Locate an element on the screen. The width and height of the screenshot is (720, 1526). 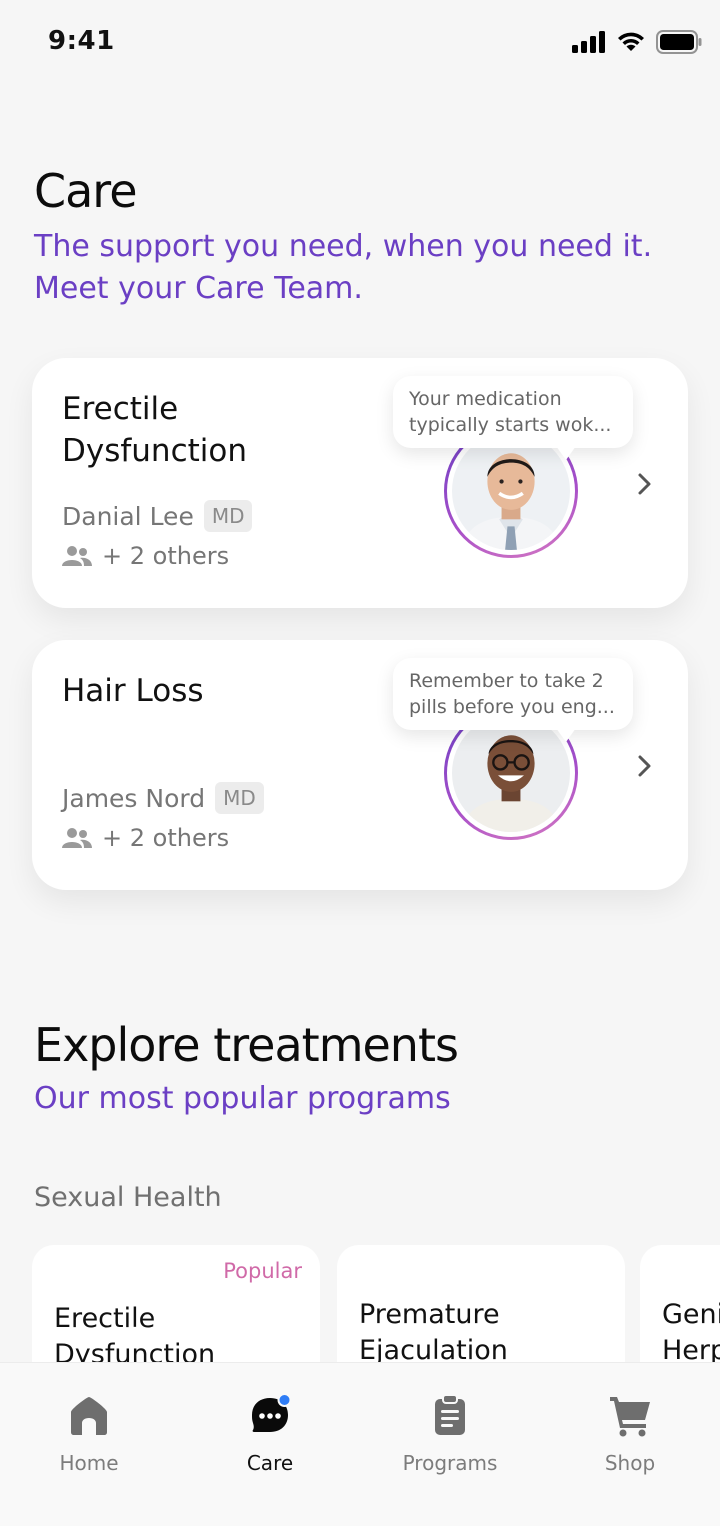
explore-subtitle: Our most popular programs is located at coordinates (242, 1098).